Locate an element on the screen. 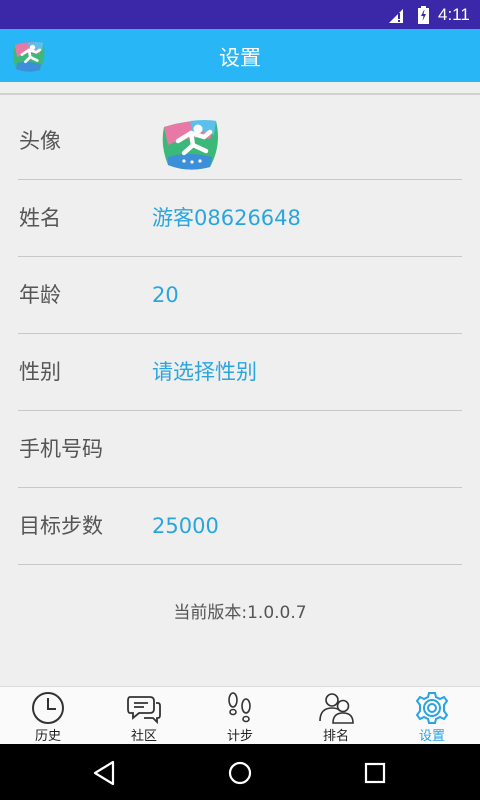 The image size is (480, 800). avatar-row: 头像 is located at coordinates (240, 141).